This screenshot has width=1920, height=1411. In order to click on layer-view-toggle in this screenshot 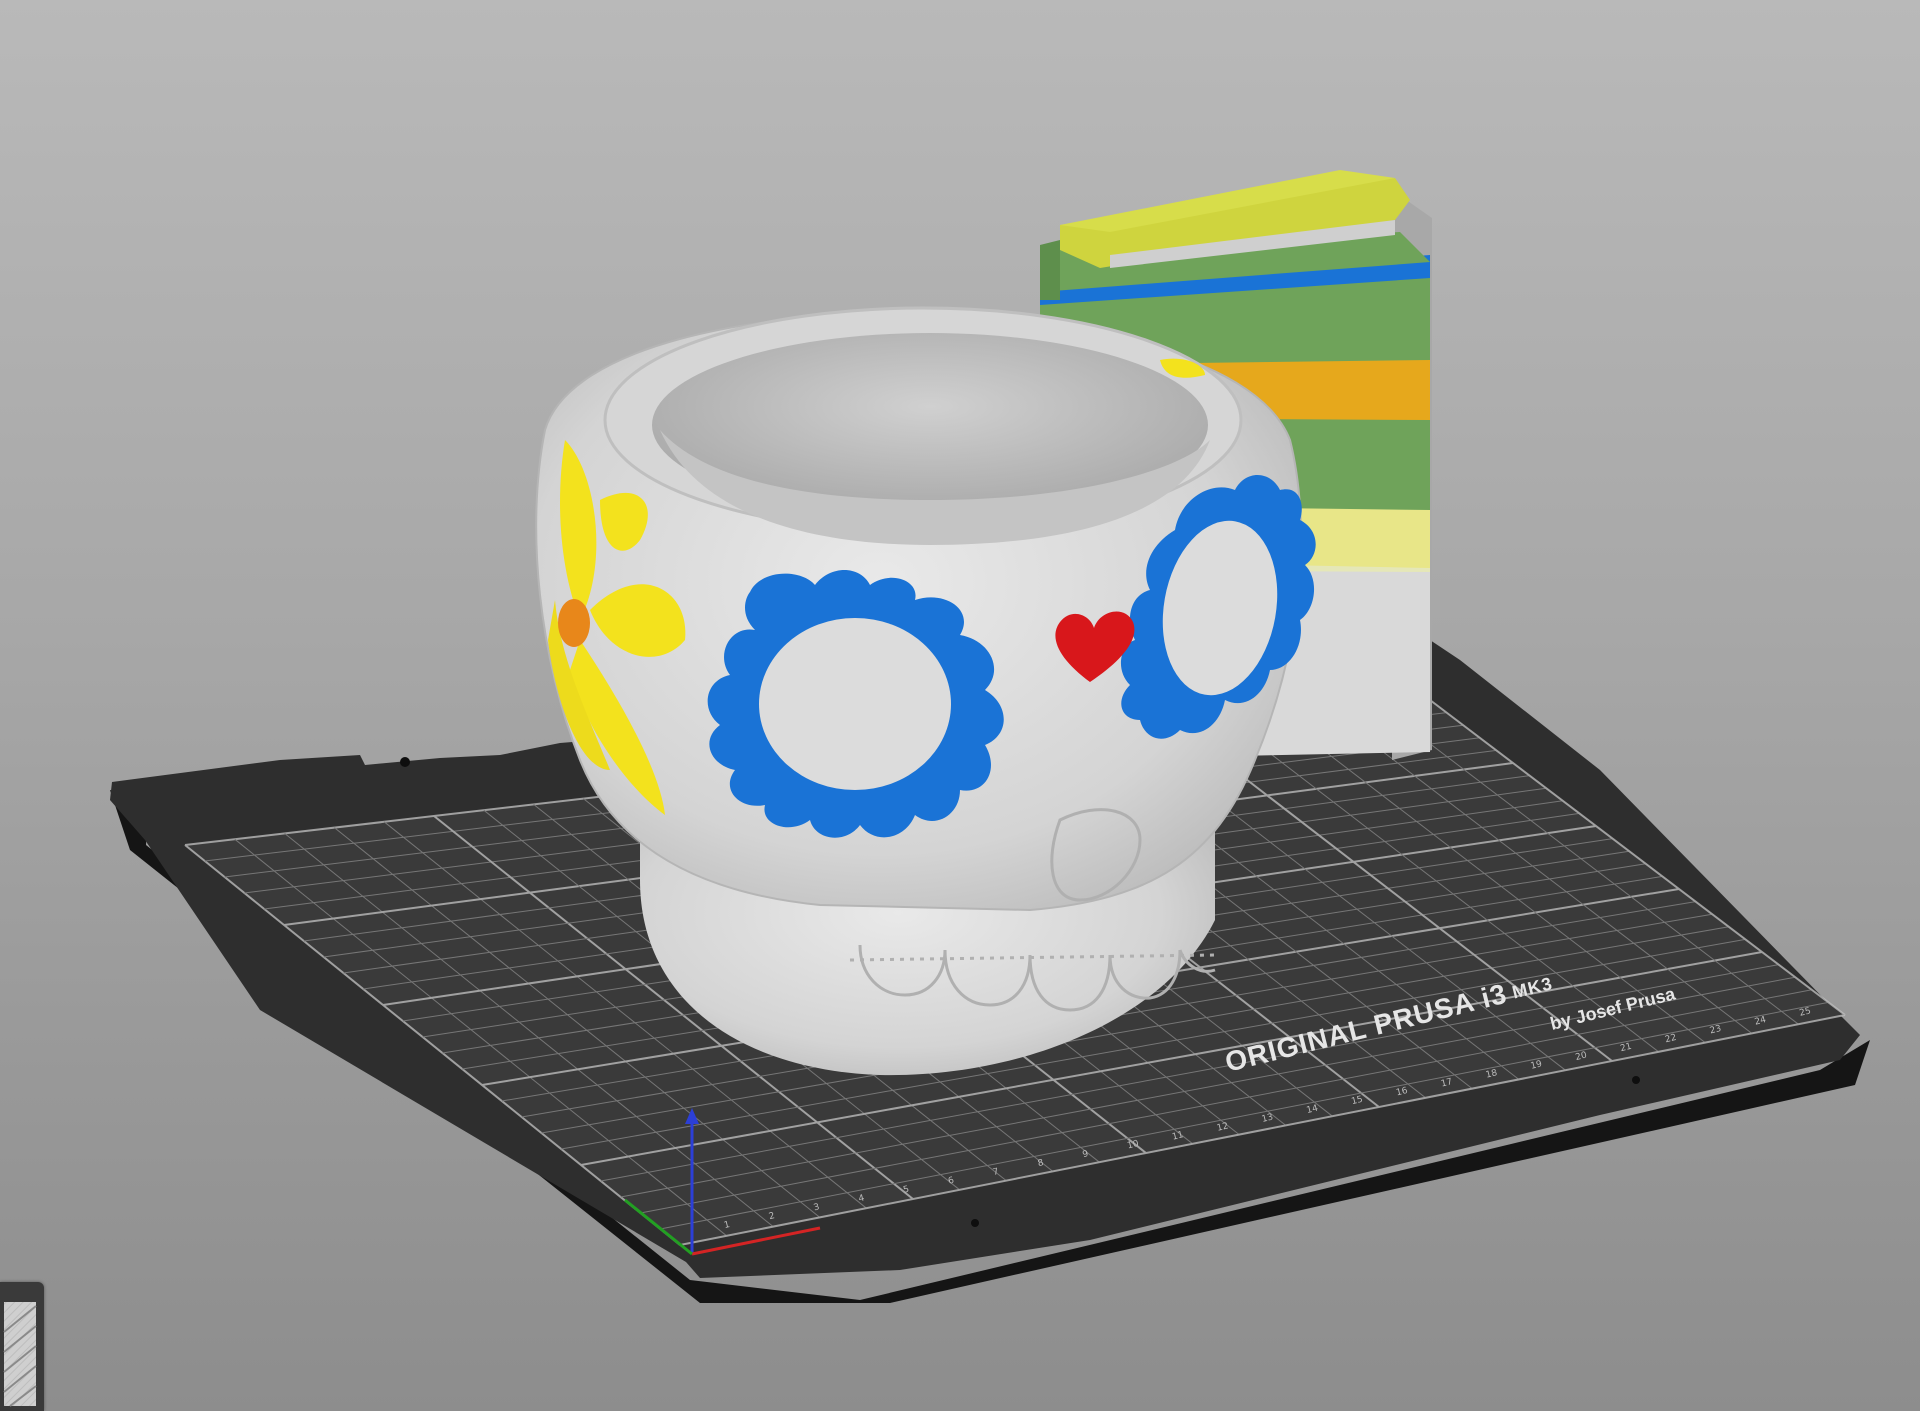, I will do `click(22, 1346)`.